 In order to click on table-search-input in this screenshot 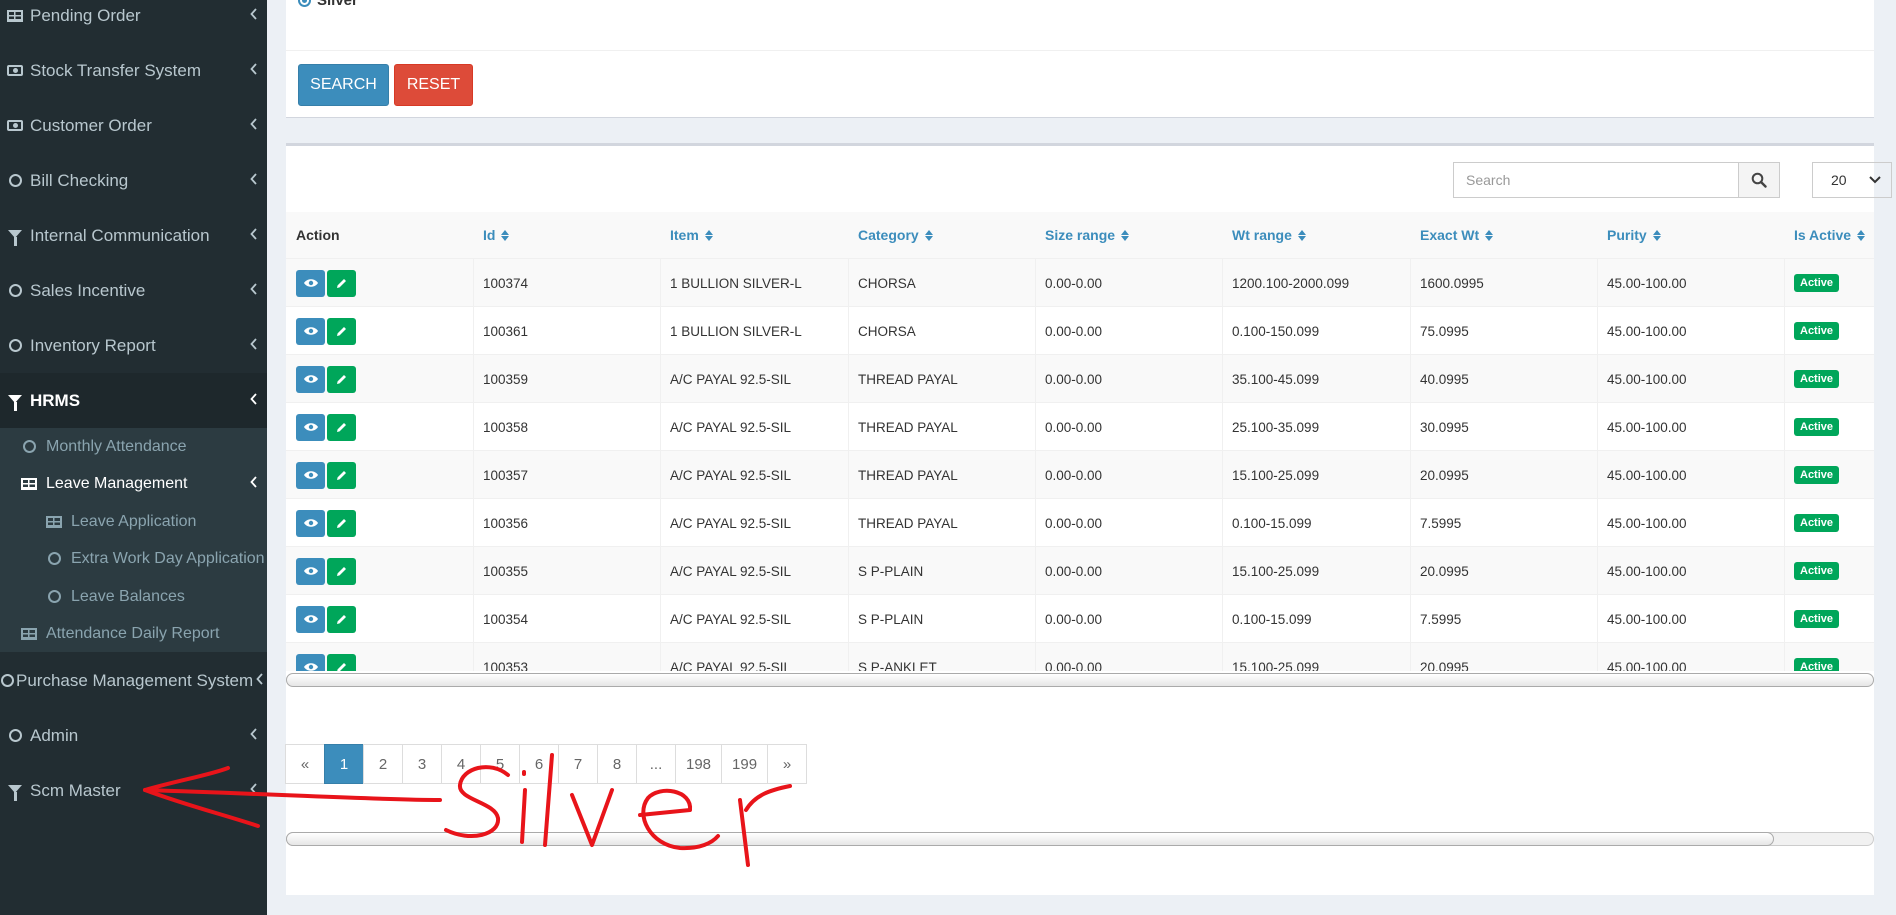, I will do `click(1596, 180)`.